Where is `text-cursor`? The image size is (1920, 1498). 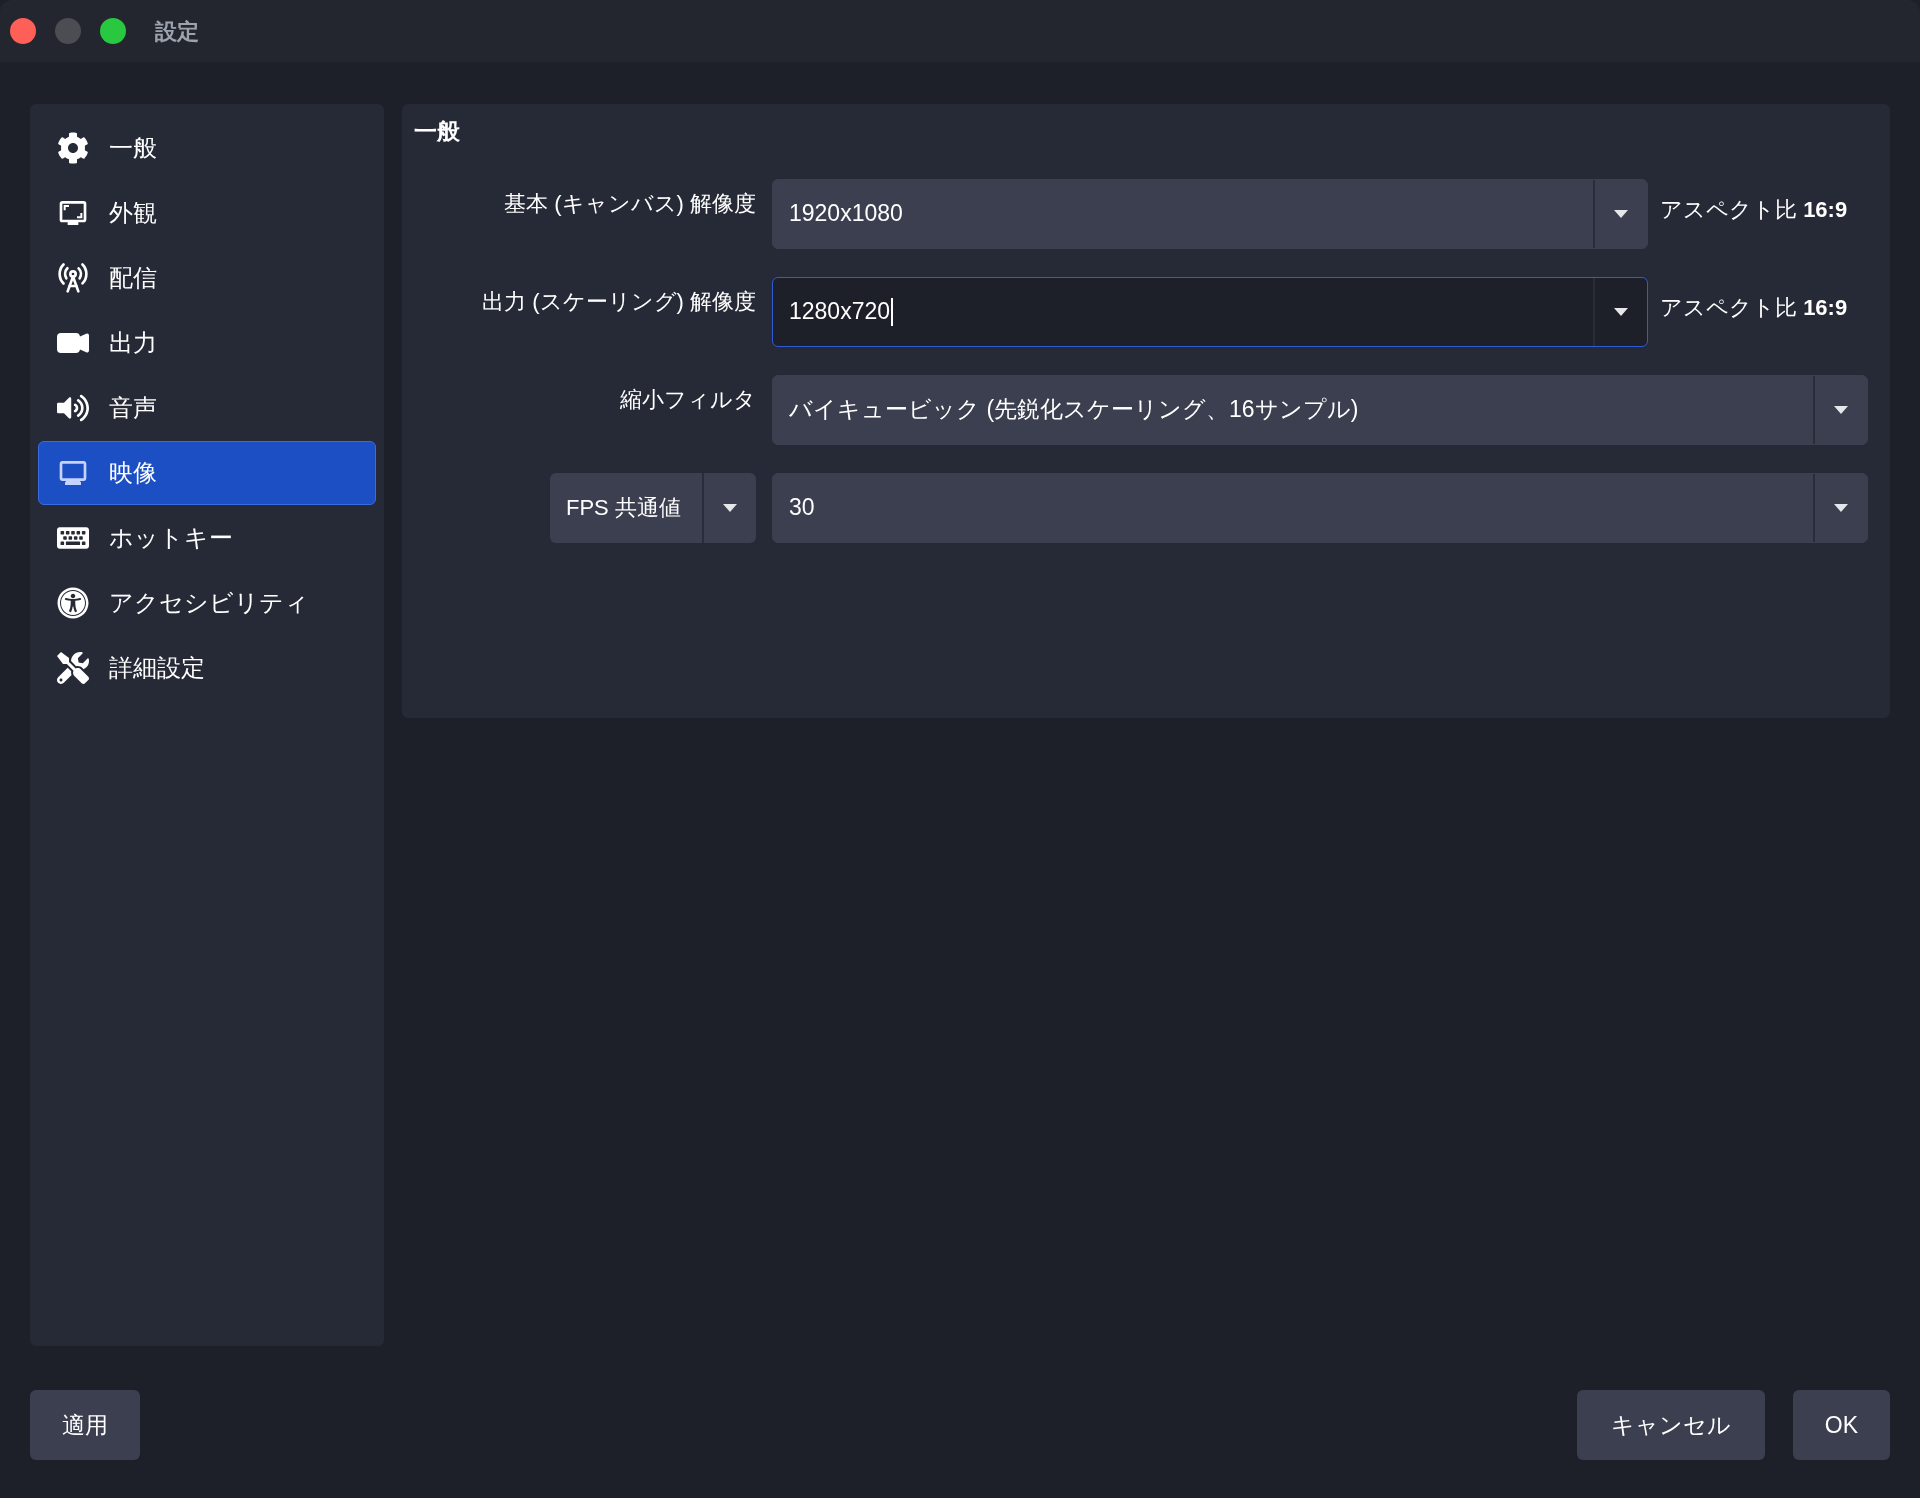
text-cursor is located at coordinates (892, 311).